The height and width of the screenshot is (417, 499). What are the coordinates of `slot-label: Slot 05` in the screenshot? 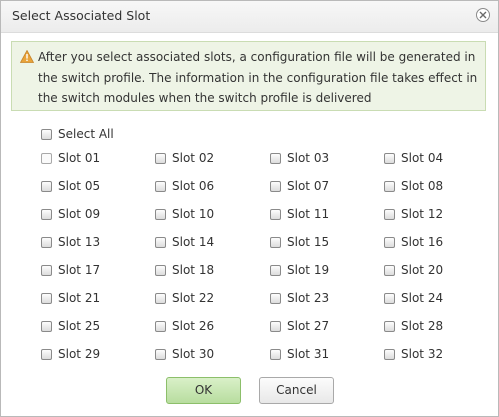 It's located at (79, 186).